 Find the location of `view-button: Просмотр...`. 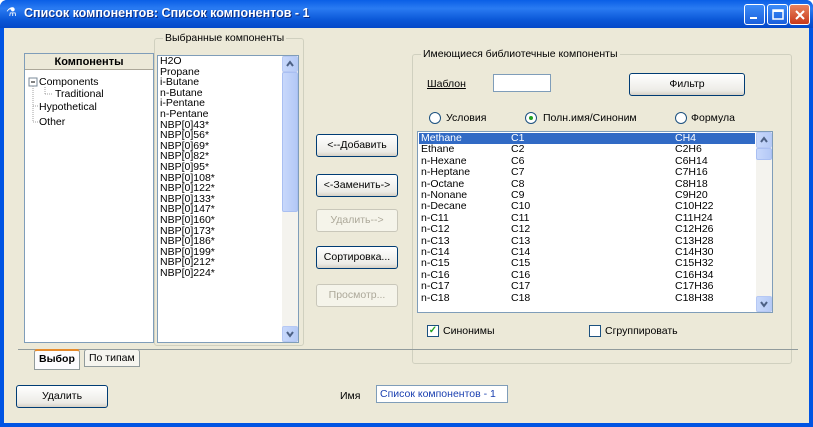

view-button: Просмотр... is located at coordinates (357, 295).